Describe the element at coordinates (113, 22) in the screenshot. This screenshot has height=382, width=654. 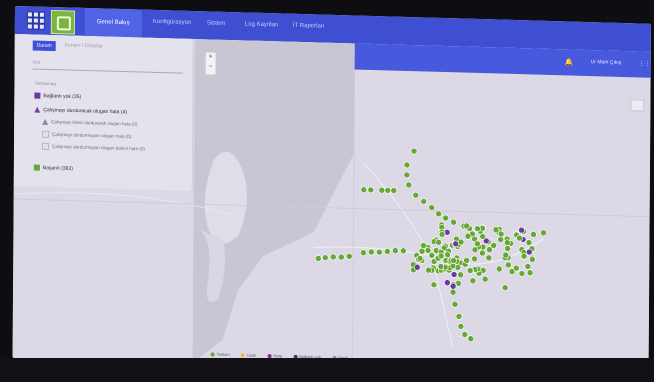
I see `tab-overview: Genel Bakış` at that location.